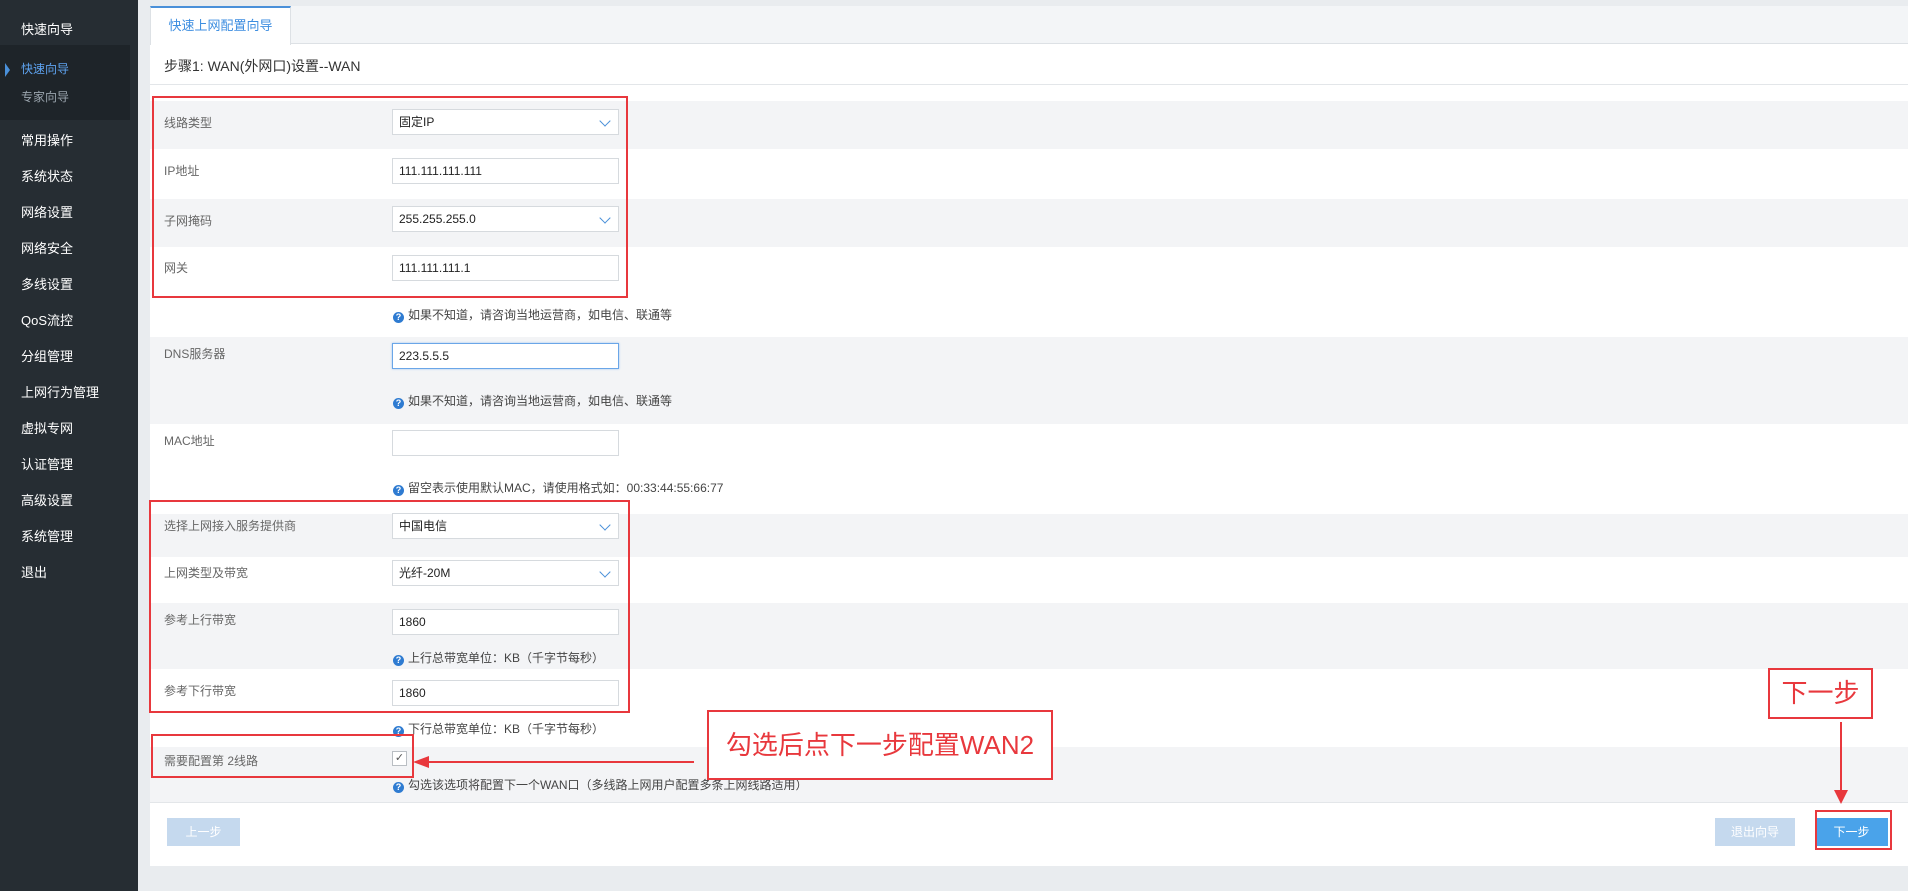 This screenshot has height=891, width=1908. I want to click on sidebar-item-advanced: 高级设置, so click(47, 499).